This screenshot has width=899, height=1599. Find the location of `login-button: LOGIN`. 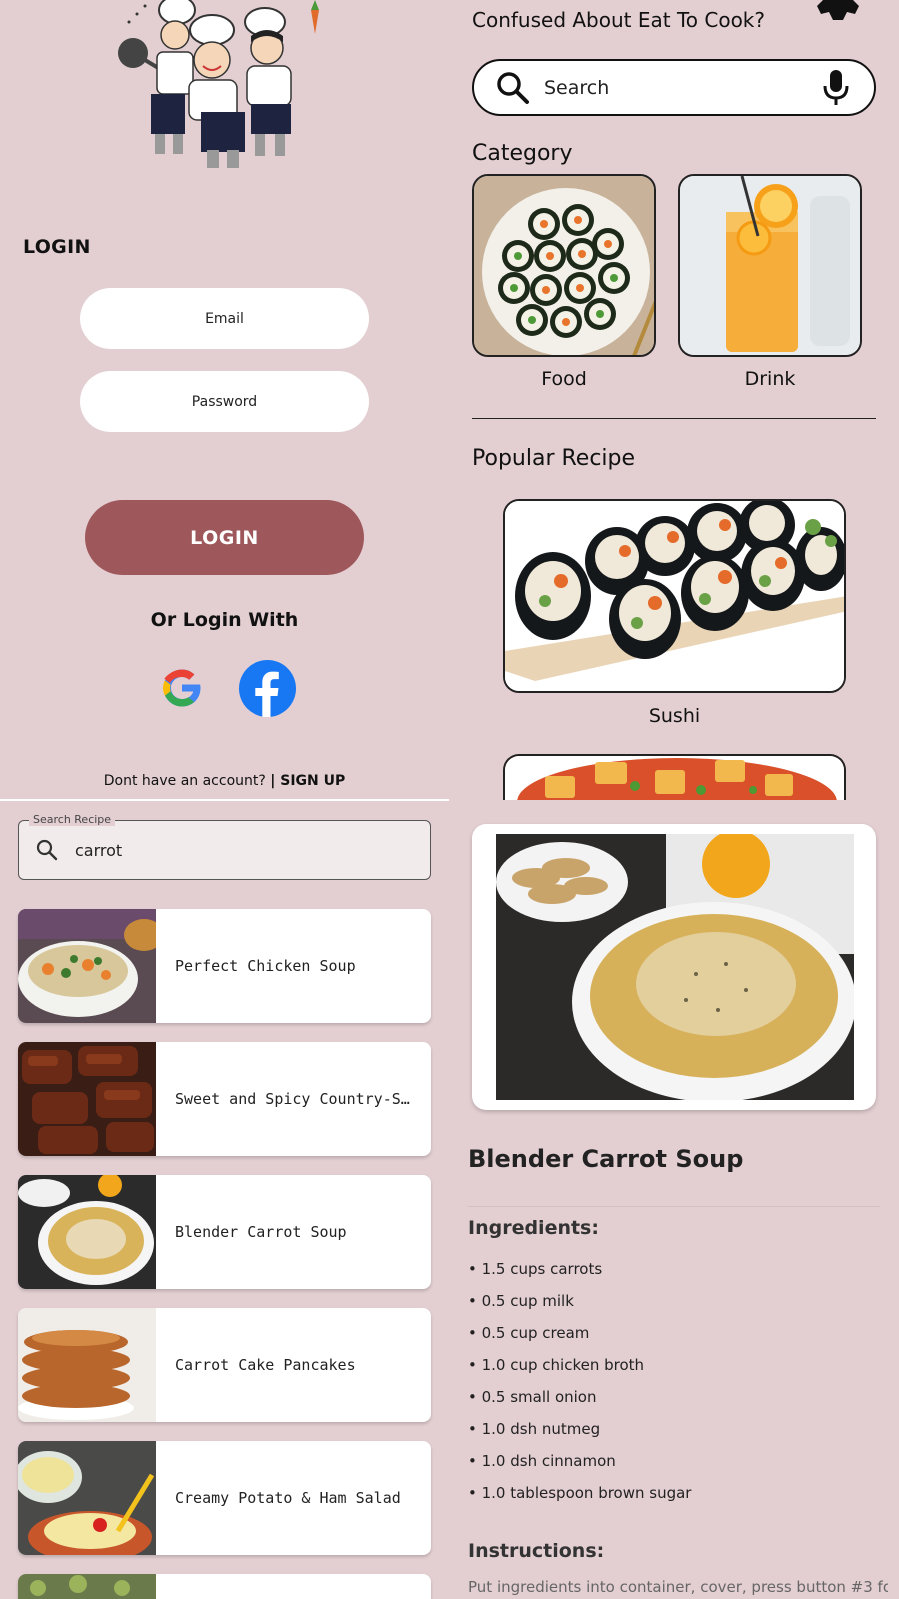

login-button: LOGIN is located at coordinates (224, 537).